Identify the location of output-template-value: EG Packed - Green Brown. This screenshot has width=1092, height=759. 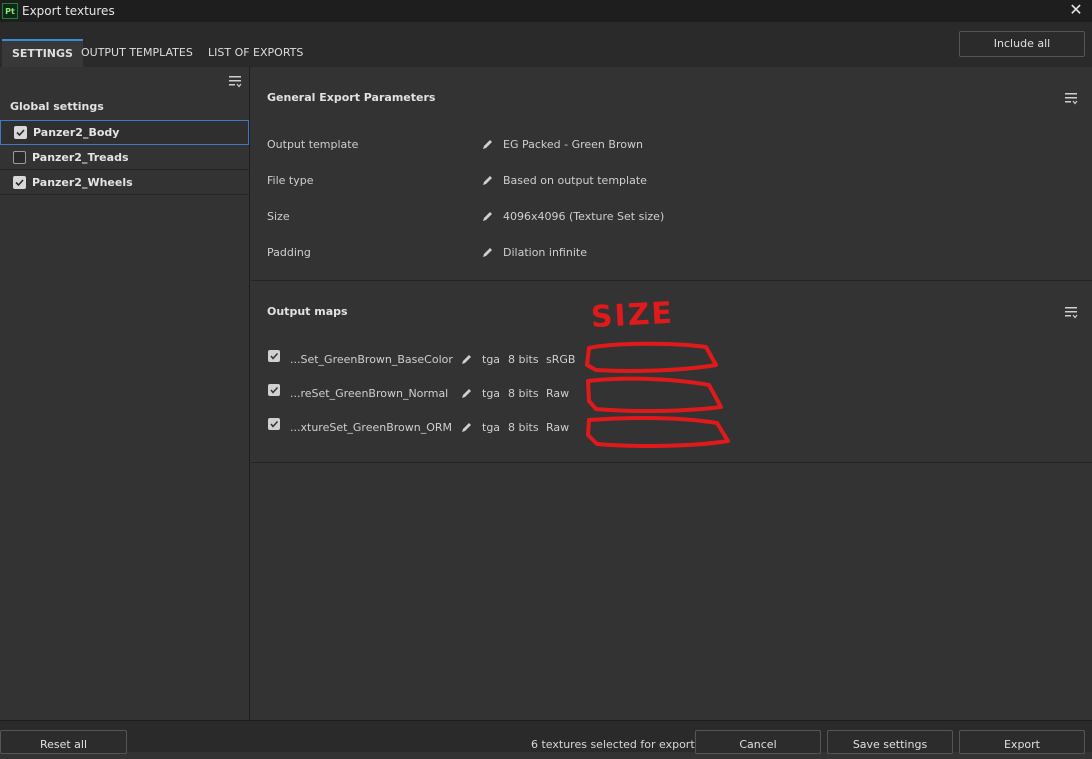
(573, 144).